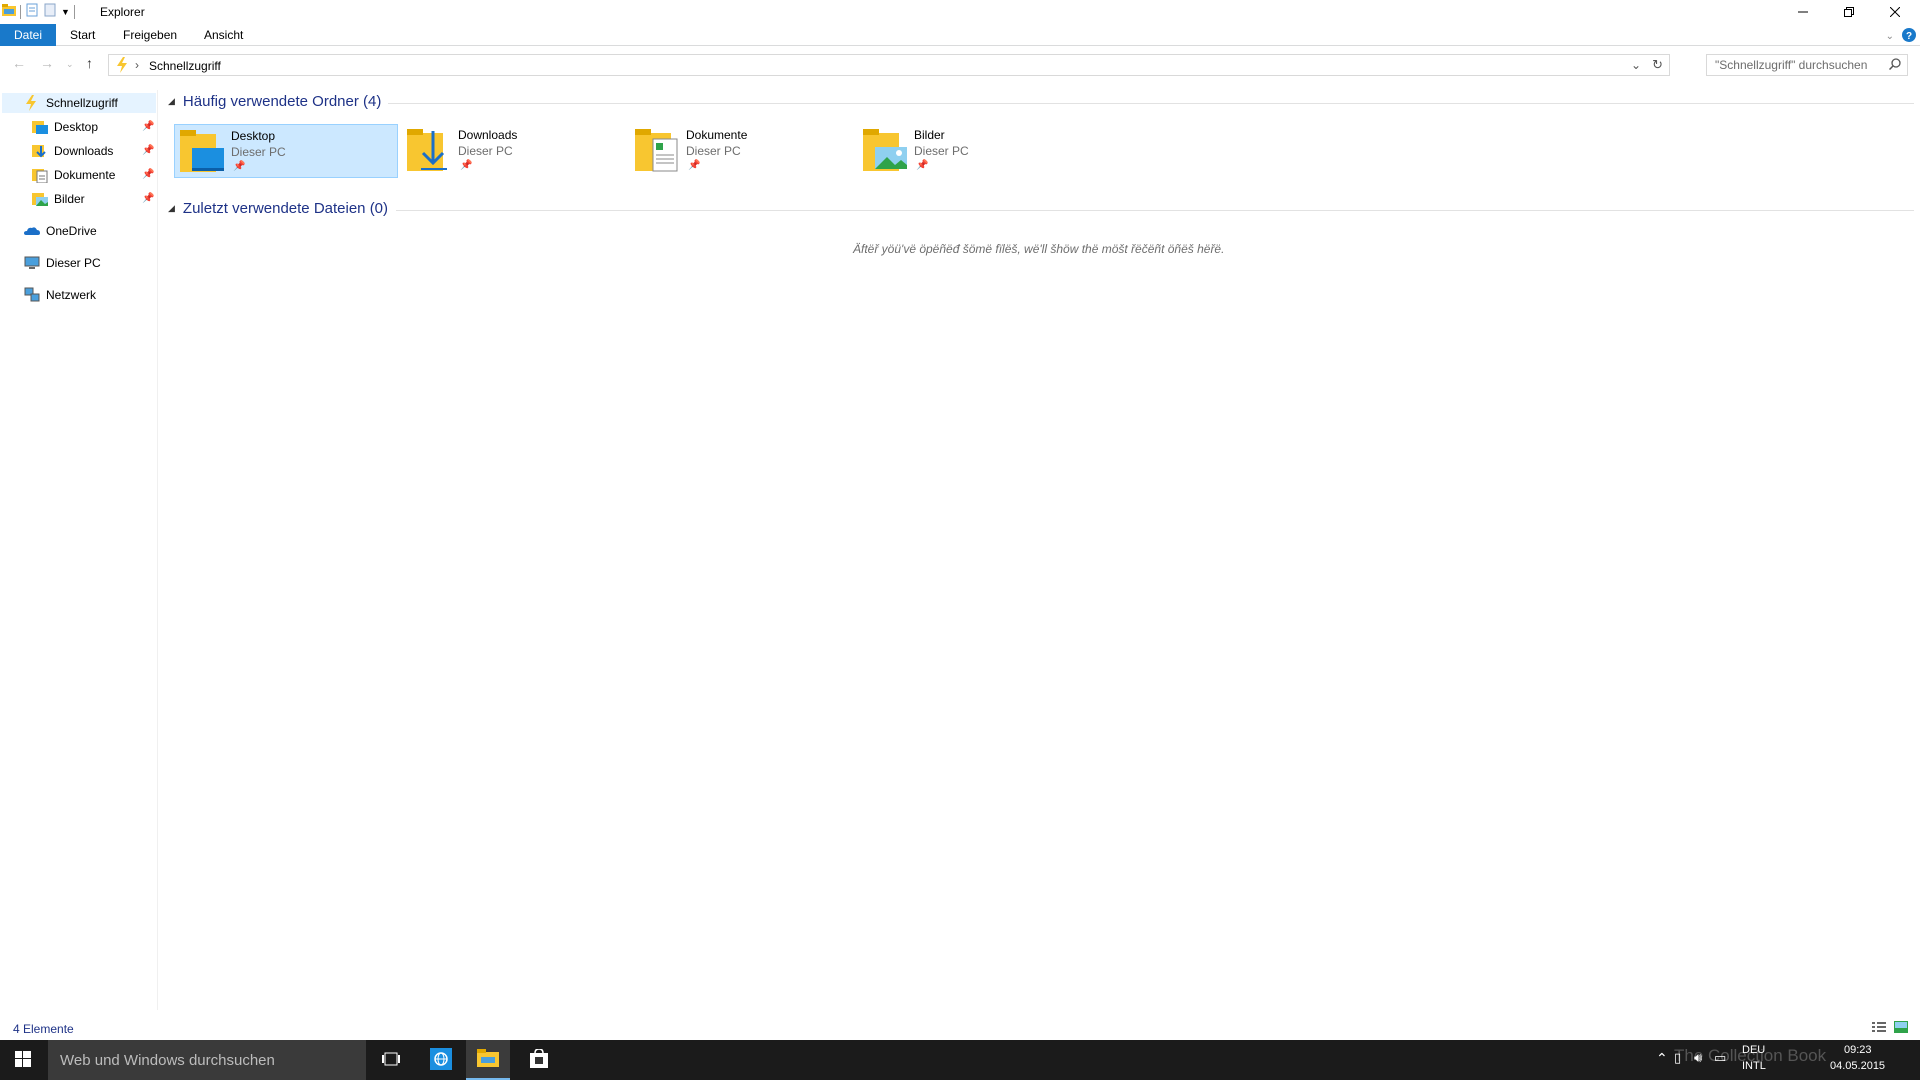 This screenshot has height=1080, width=1920. Describe the element at coordinates (32, 231) in the screenshot. I see `onedrive-icon` at that location.